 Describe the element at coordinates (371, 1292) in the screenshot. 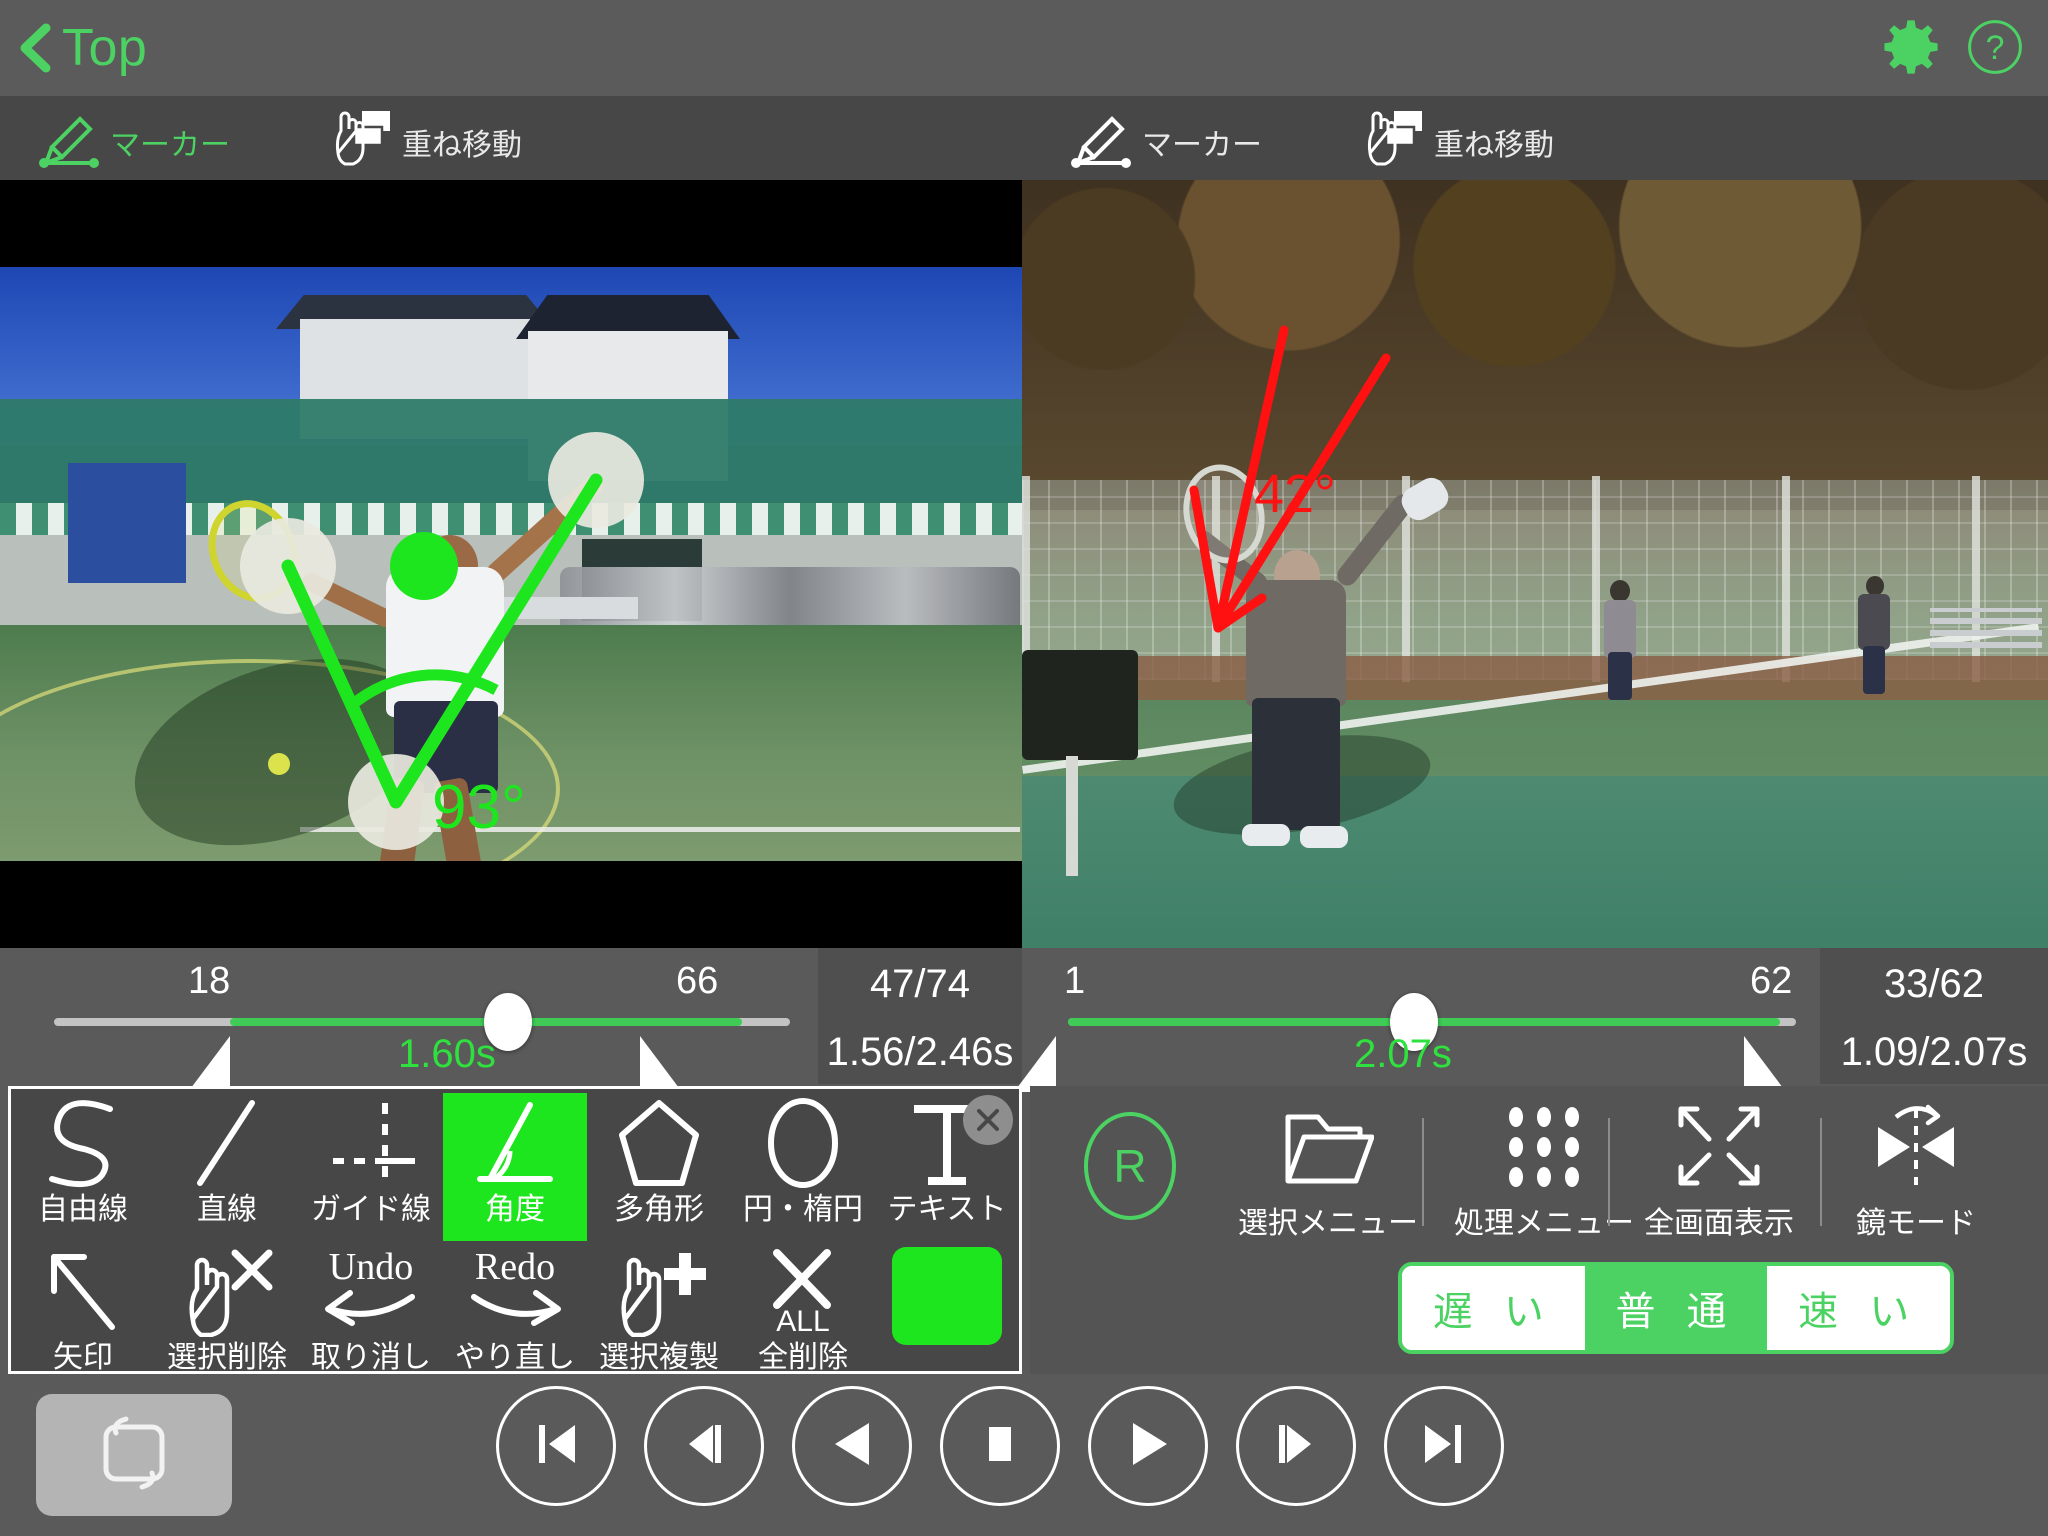

I see `undo-icon: Undo` at that location.